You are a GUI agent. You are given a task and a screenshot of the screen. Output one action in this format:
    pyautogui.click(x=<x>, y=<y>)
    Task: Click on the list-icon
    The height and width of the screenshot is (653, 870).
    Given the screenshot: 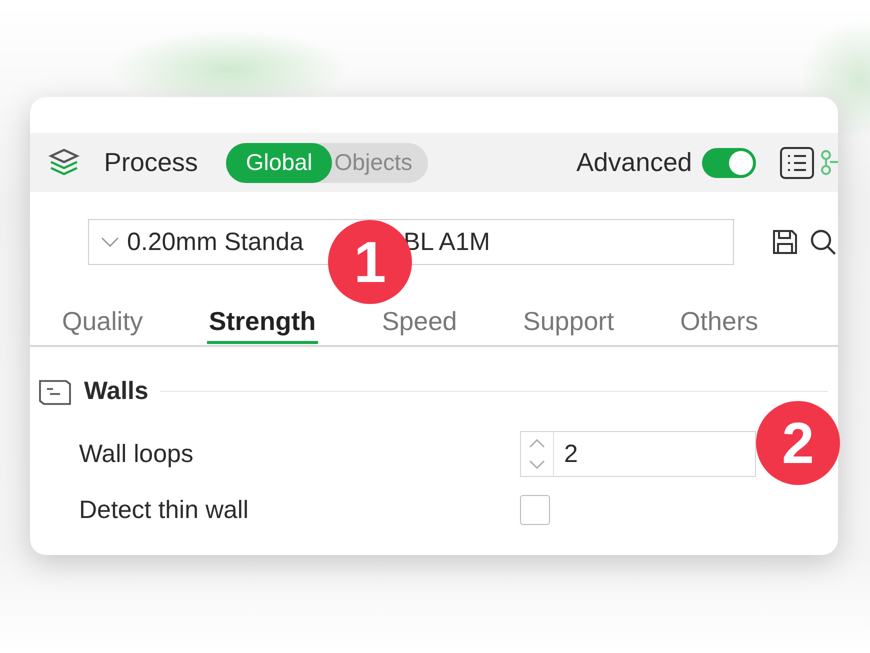 What is the action you would take?
    pyautogui.click(x=797, y=162)
    